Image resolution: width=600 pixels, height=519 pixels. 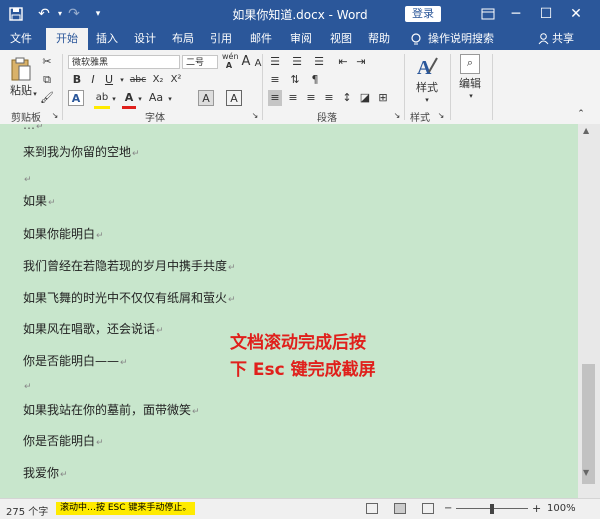 I want to click on borders-icon: ⊞, so click(x=383, y=98).